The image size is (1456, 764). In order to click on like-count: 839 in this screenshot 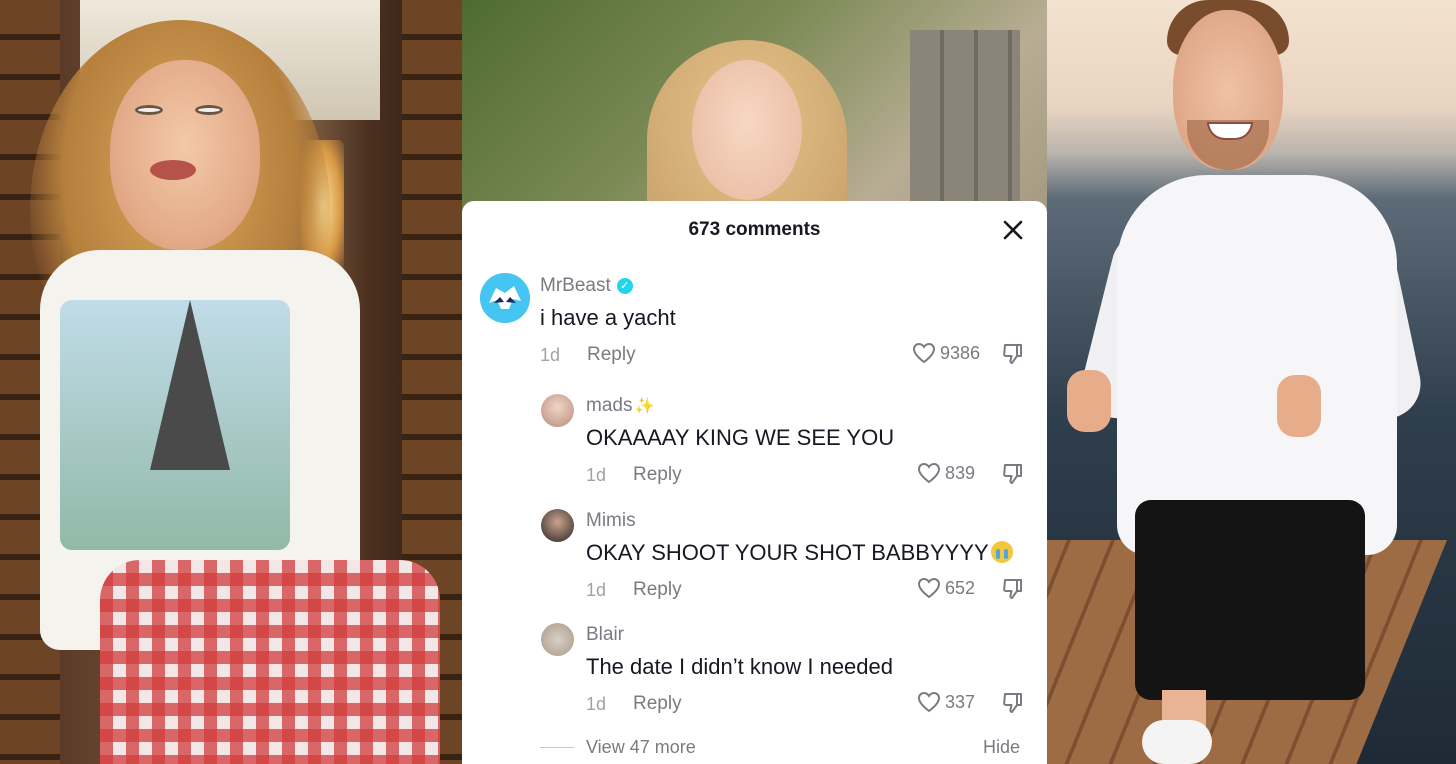, I will do `click(960, 472)`.